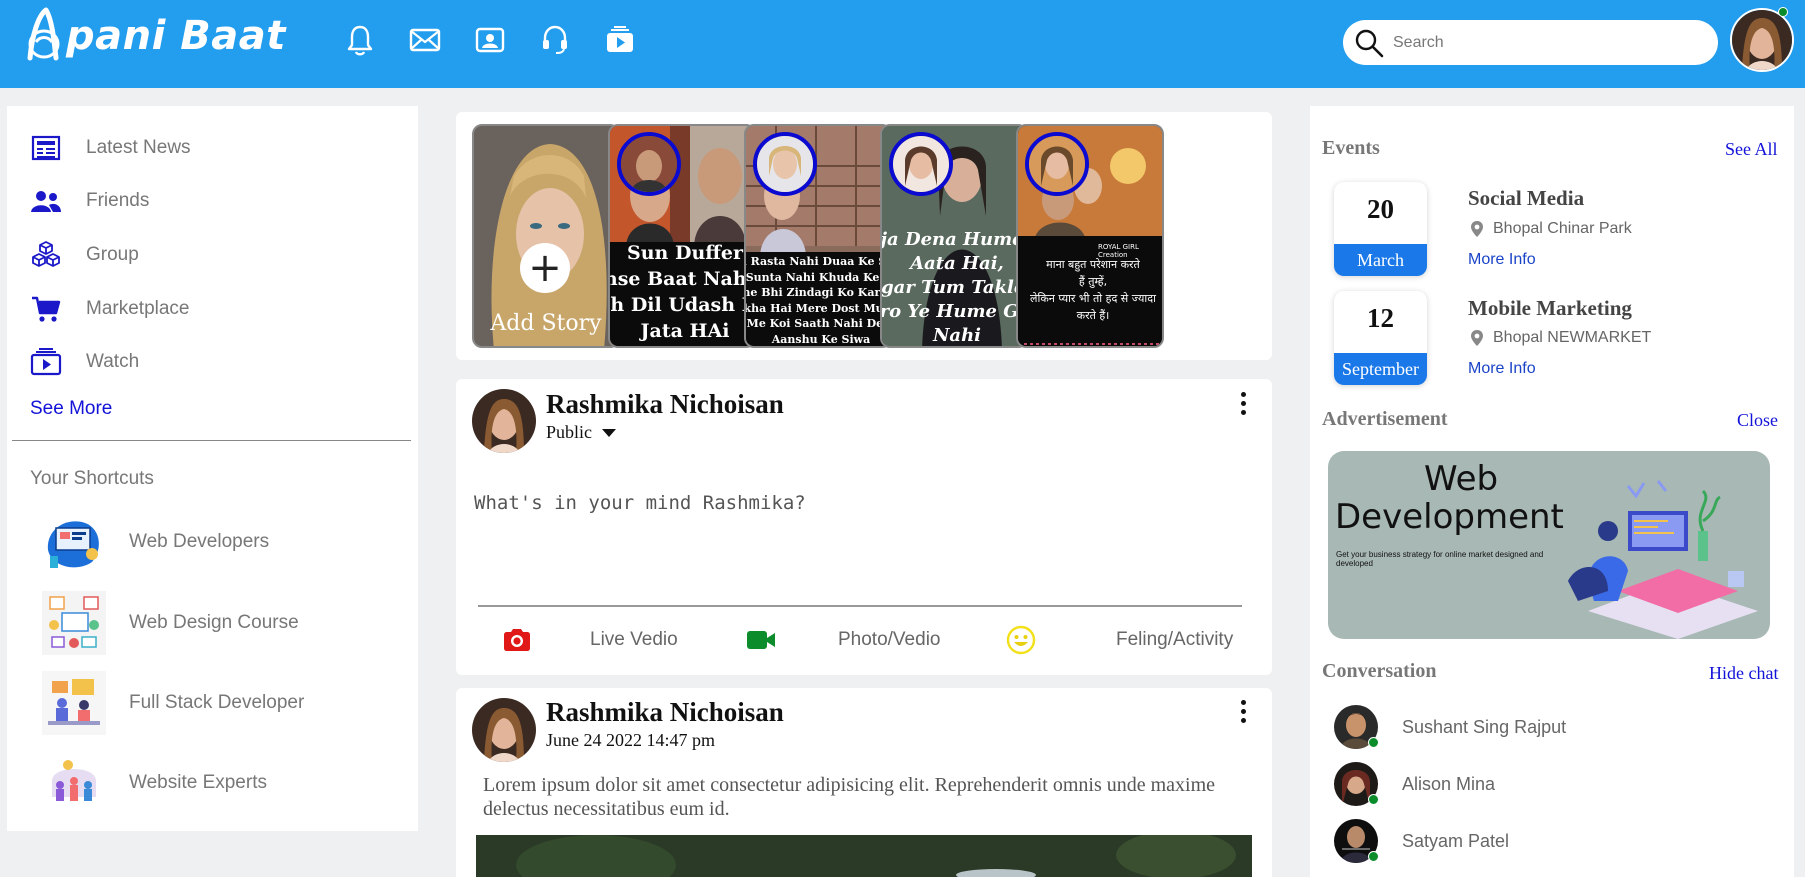  I want to click on post-user-name: Rashmika Nichoisan, so click(665, 712).